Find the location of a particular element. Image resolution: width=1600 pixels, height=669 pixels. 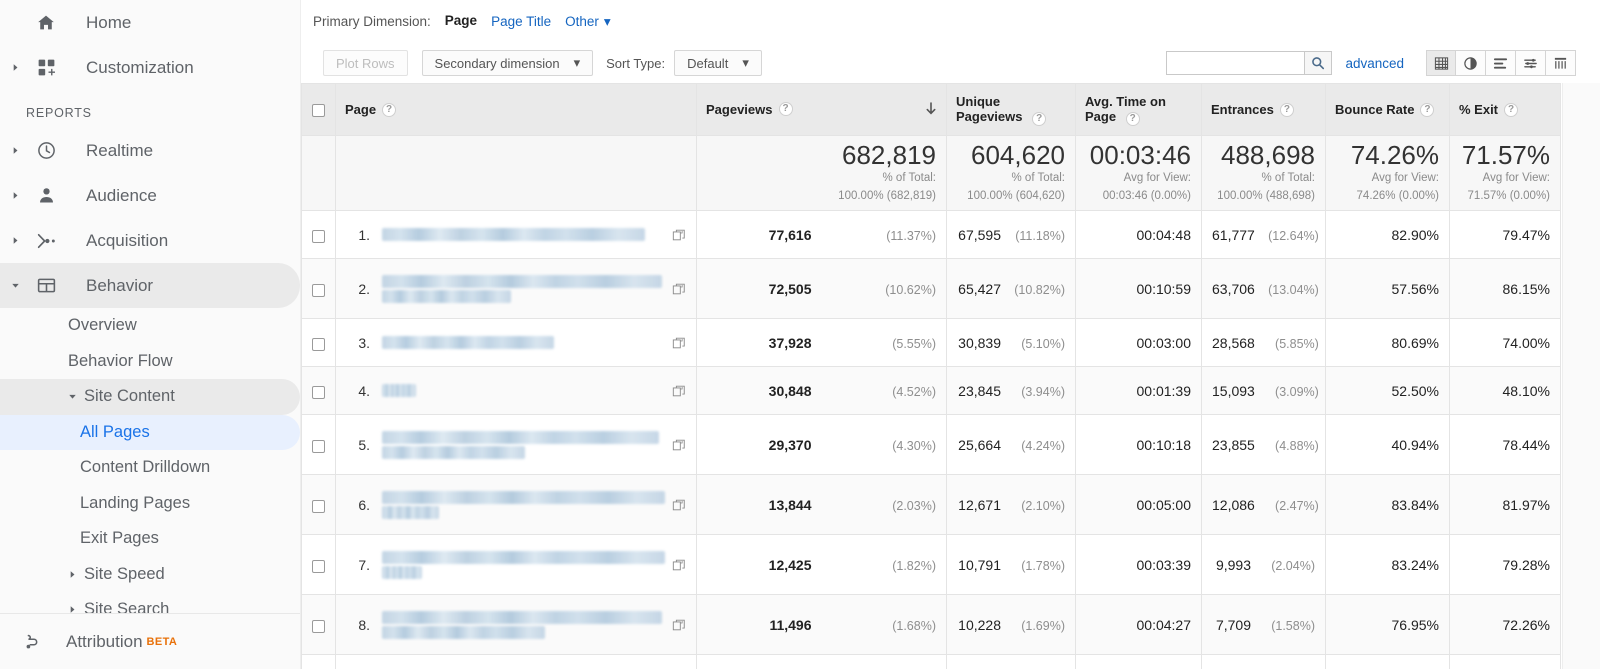

sort-descending-icon is located at coordinates (931, 109).